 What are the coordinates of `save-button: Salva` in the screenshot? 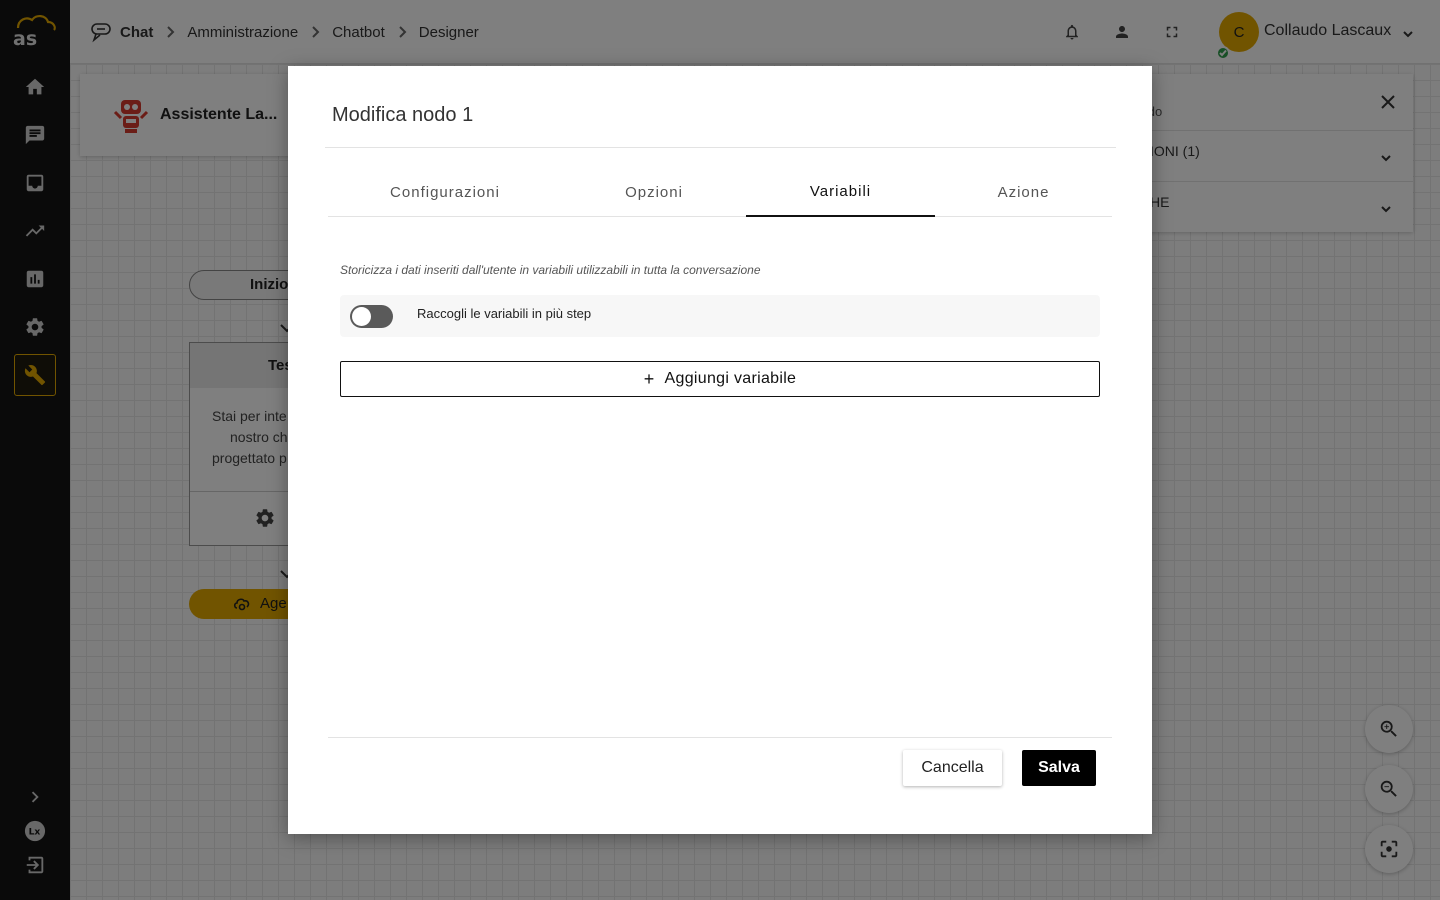 It's located at (1059, 768).